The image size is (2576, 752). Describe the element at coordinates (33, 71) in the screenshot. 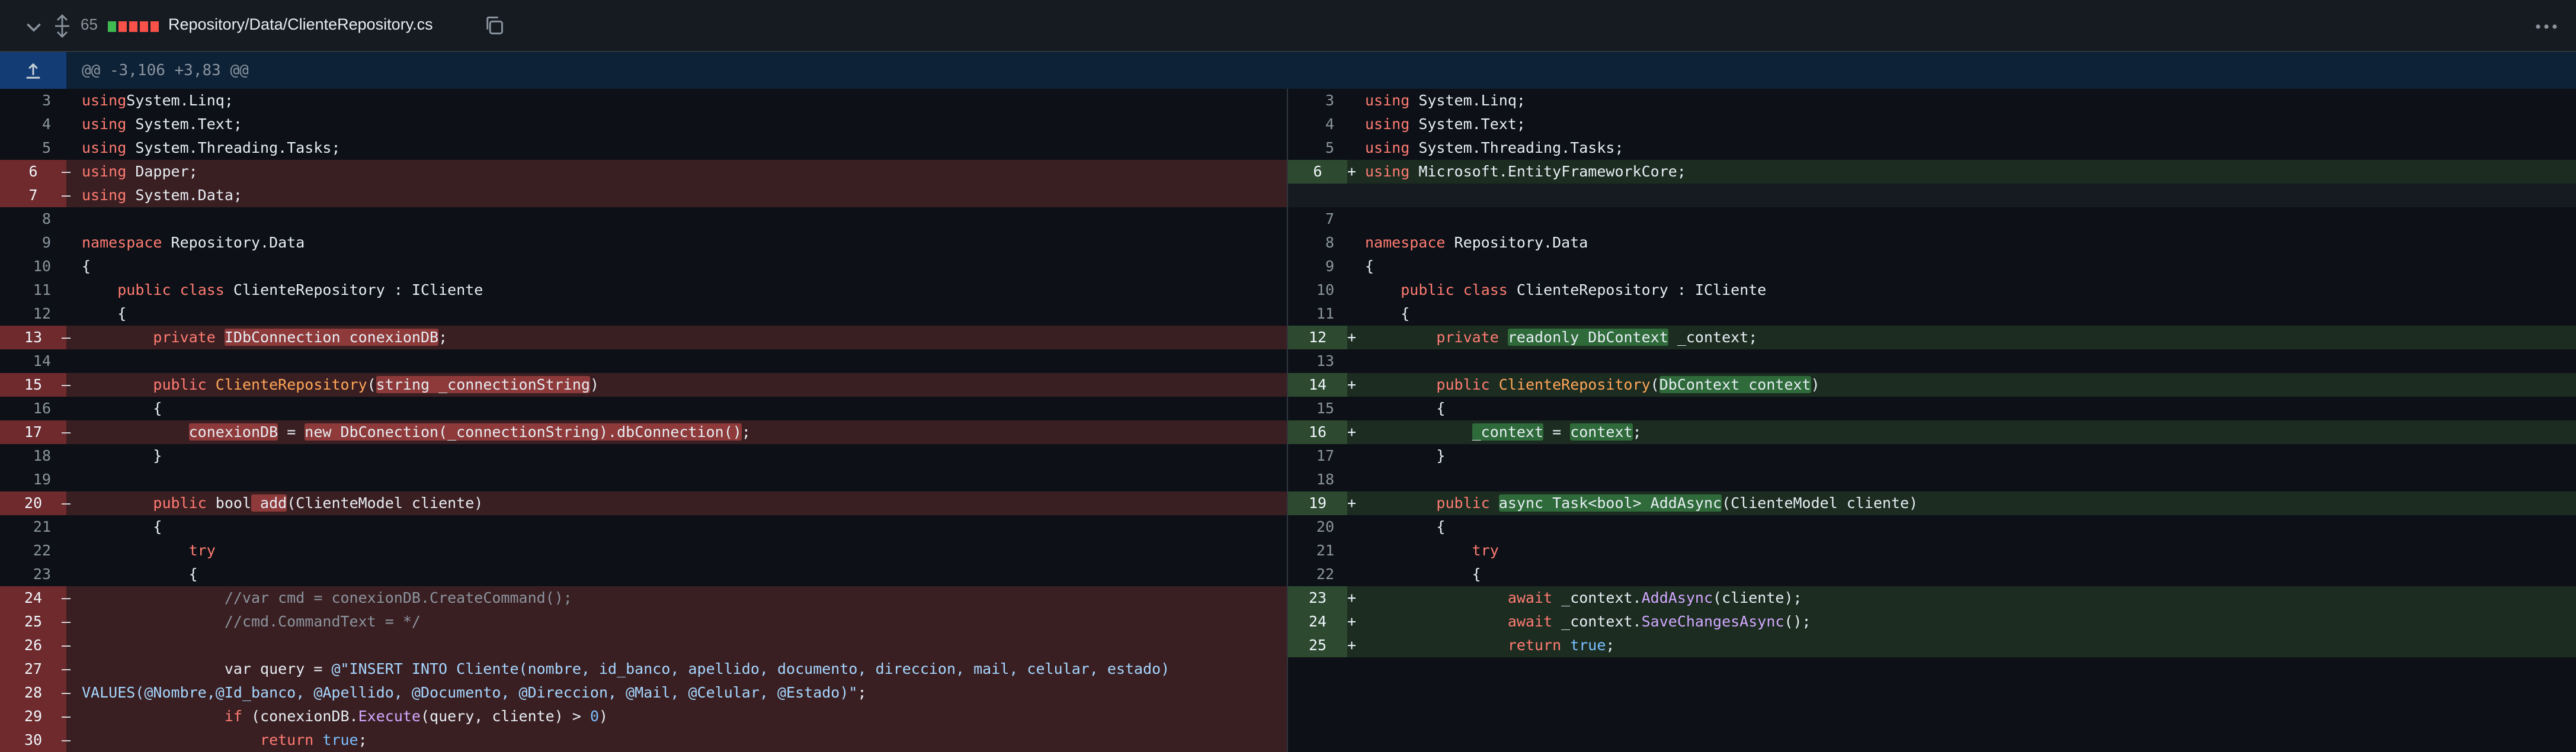

I see `expand-up-icon` at that location.